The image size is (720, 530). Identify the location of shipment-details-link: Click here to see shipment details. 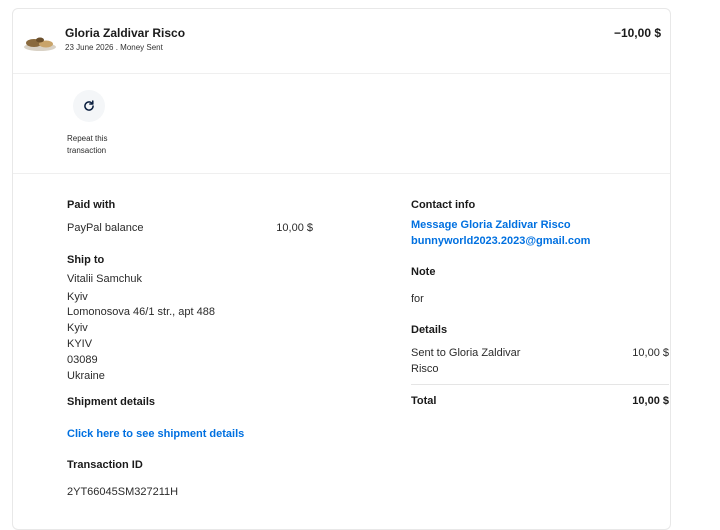
(155, 434).